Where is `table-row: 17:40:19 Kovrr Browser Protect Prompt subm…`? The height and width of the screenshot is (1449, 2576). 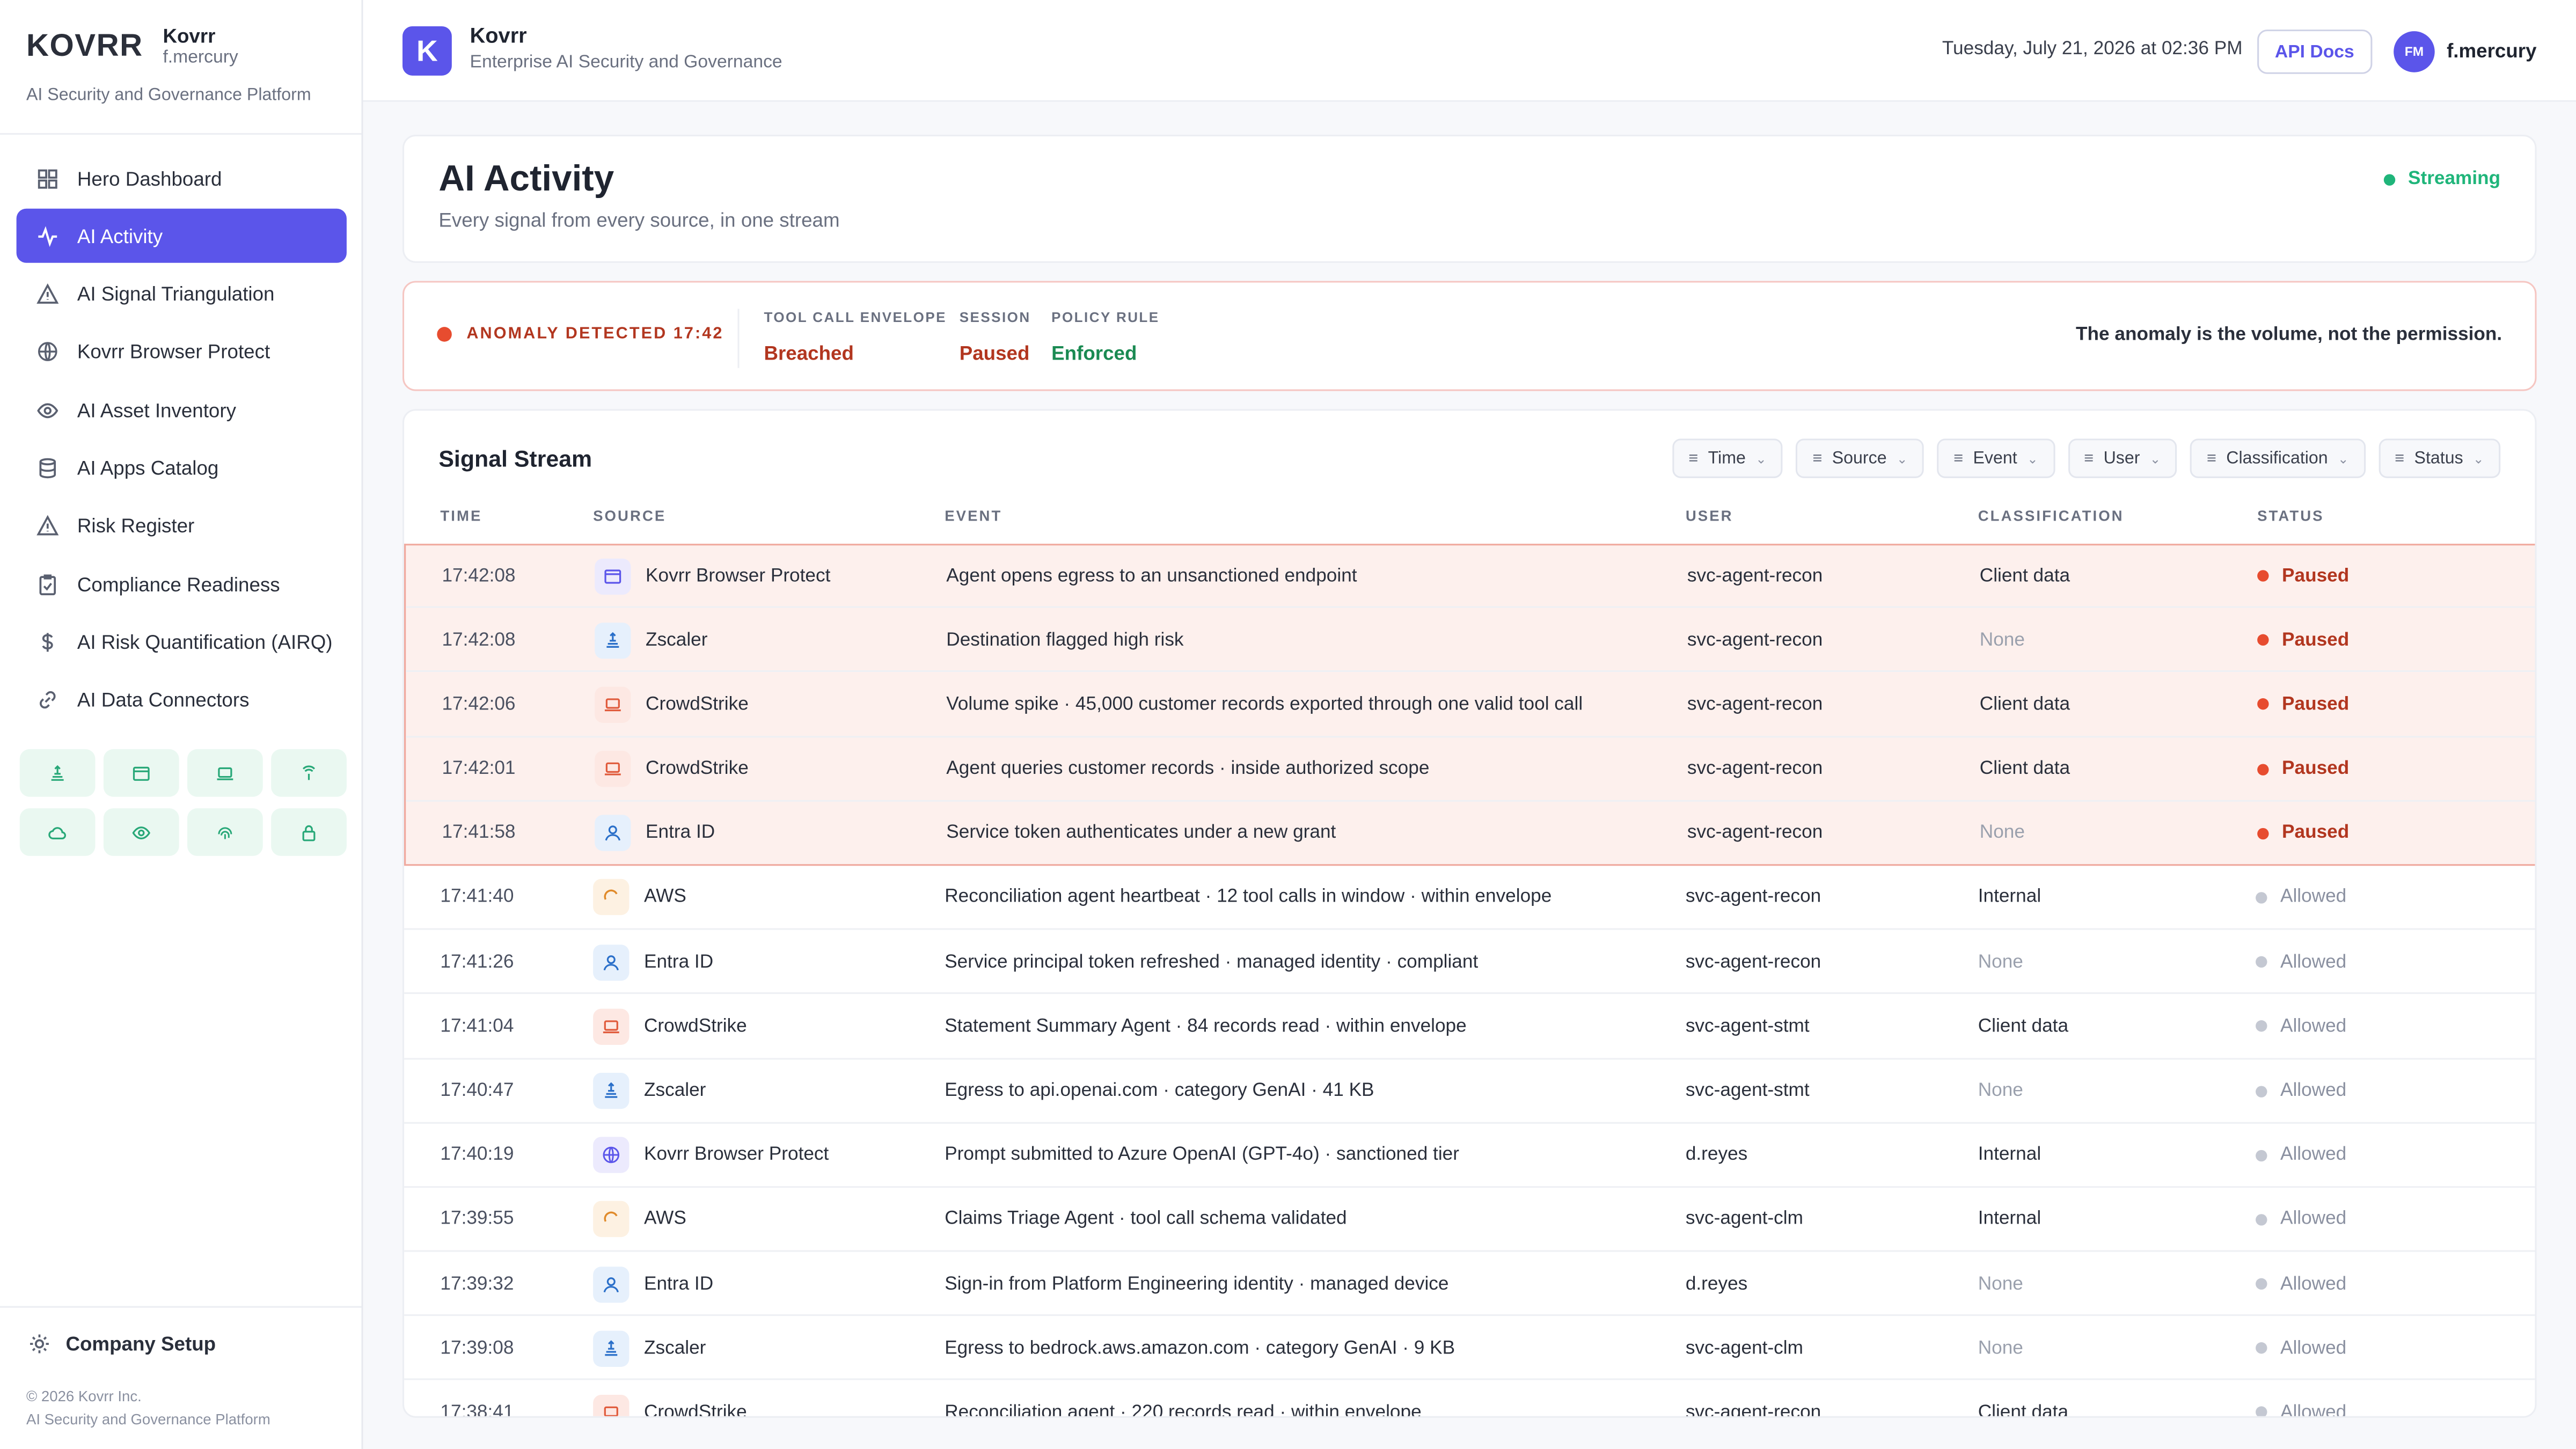 table-row: 17:40:19 Kovrr Browser Protect Prompt subm… is located at coordinates (1469, 1155).